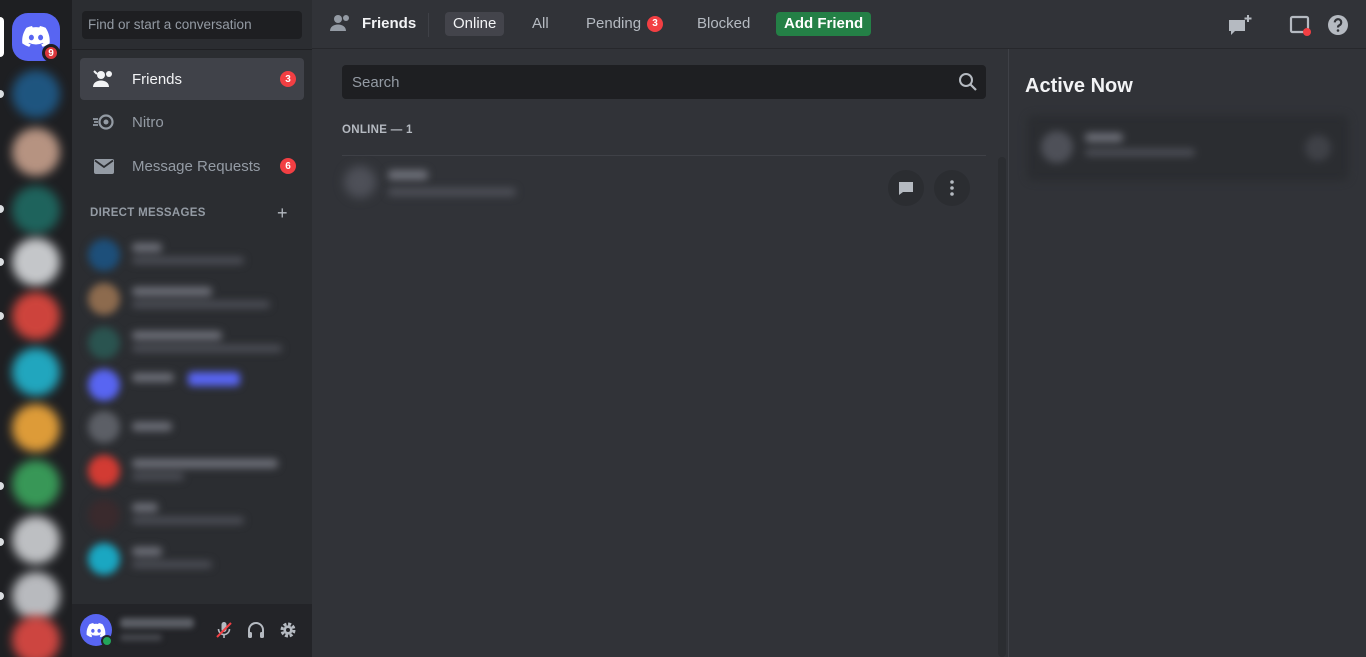  I want to click on message-friend-button, so click(906, 188).